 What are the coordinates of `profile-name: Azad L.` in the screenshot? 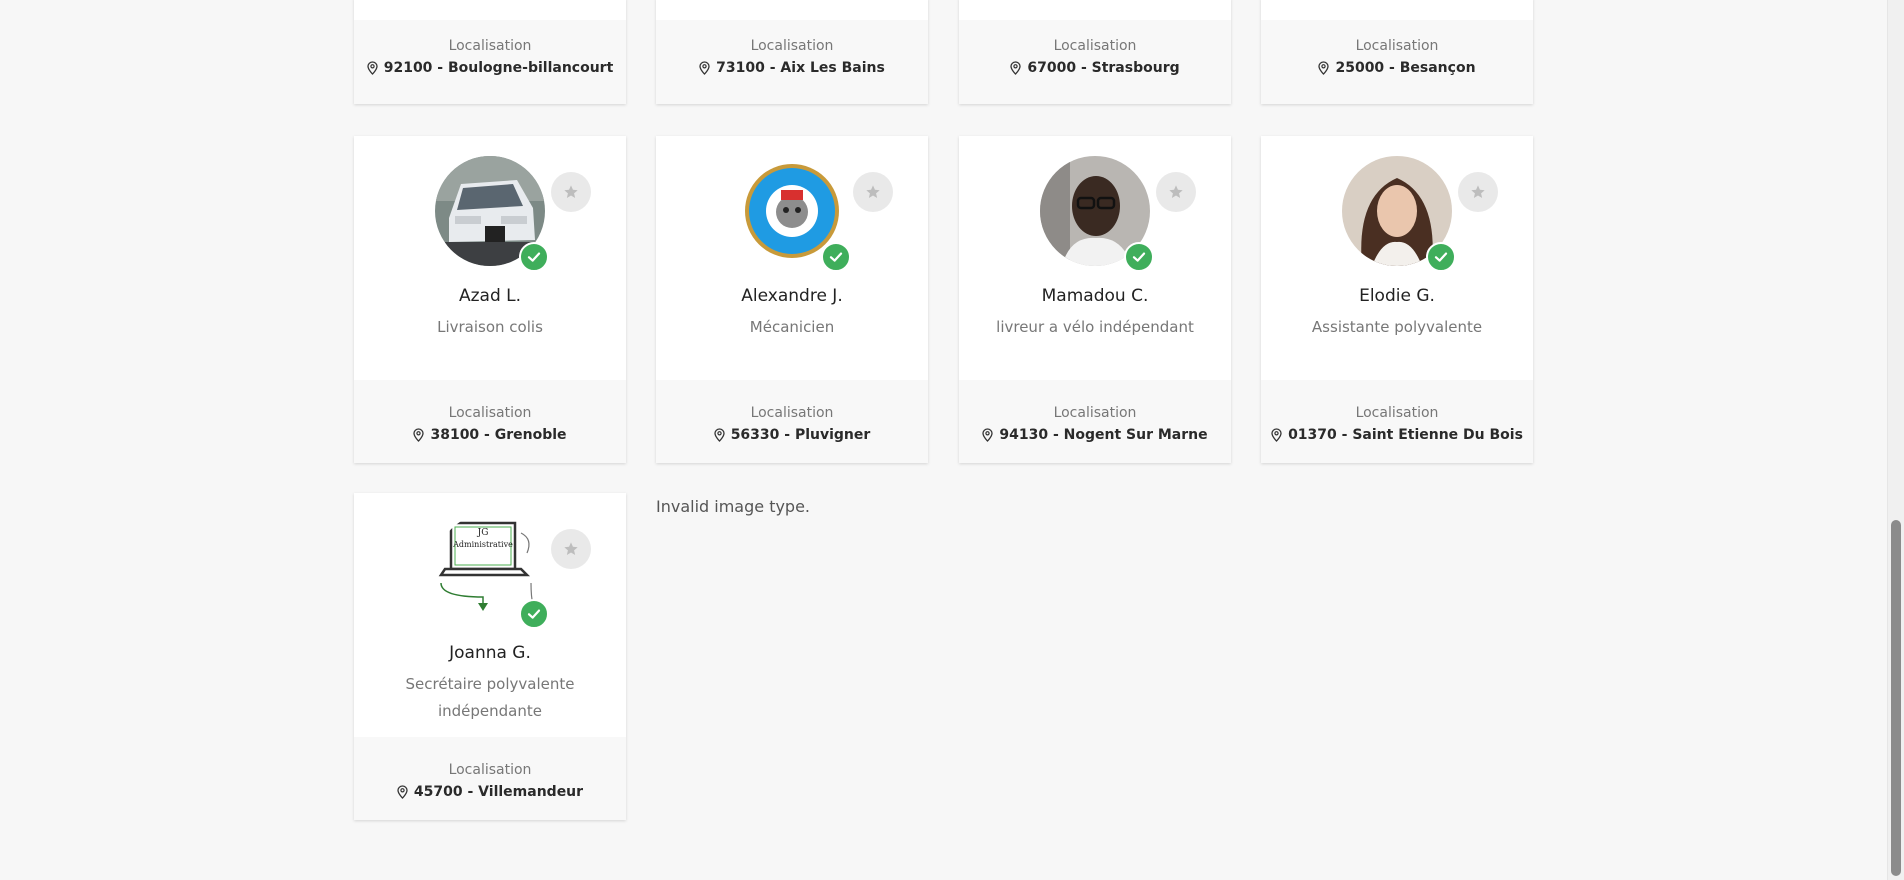 It's located at (490, 296).